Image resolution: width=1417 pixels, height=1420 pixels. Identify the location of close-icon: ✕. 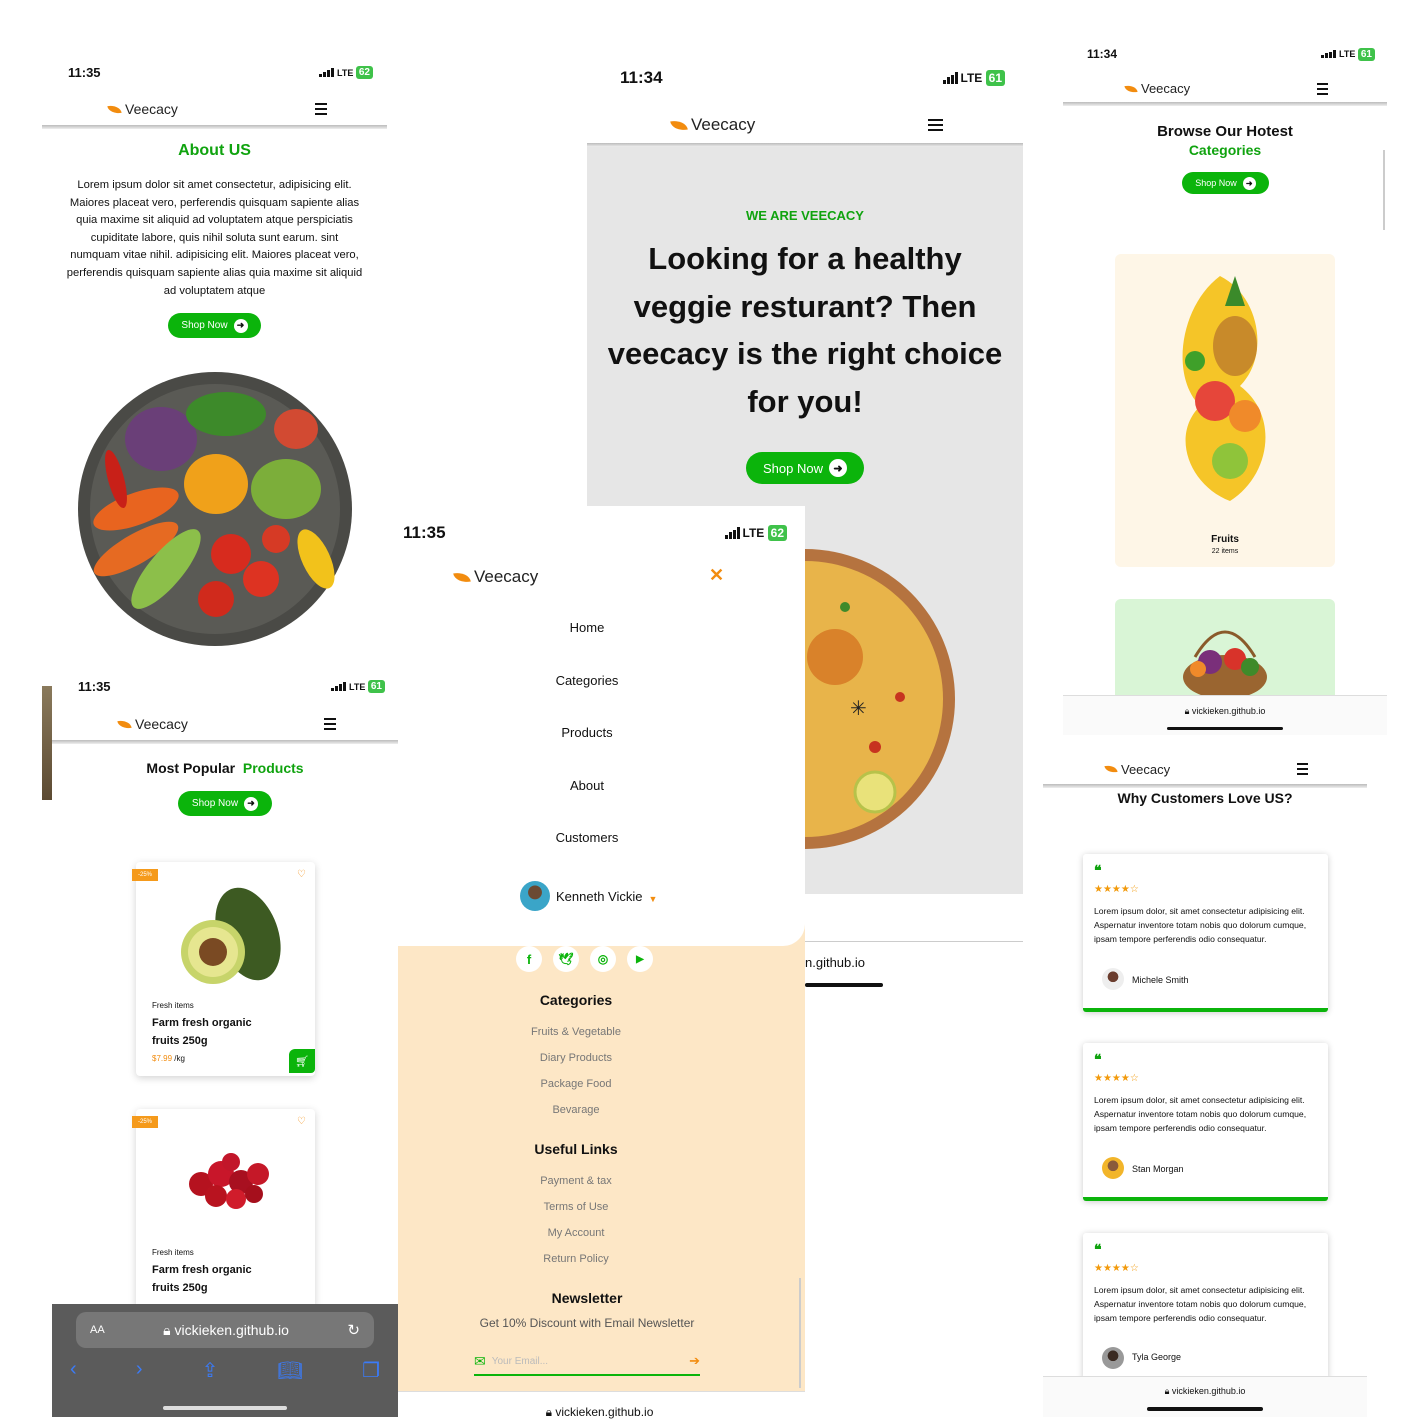
(716, 575).